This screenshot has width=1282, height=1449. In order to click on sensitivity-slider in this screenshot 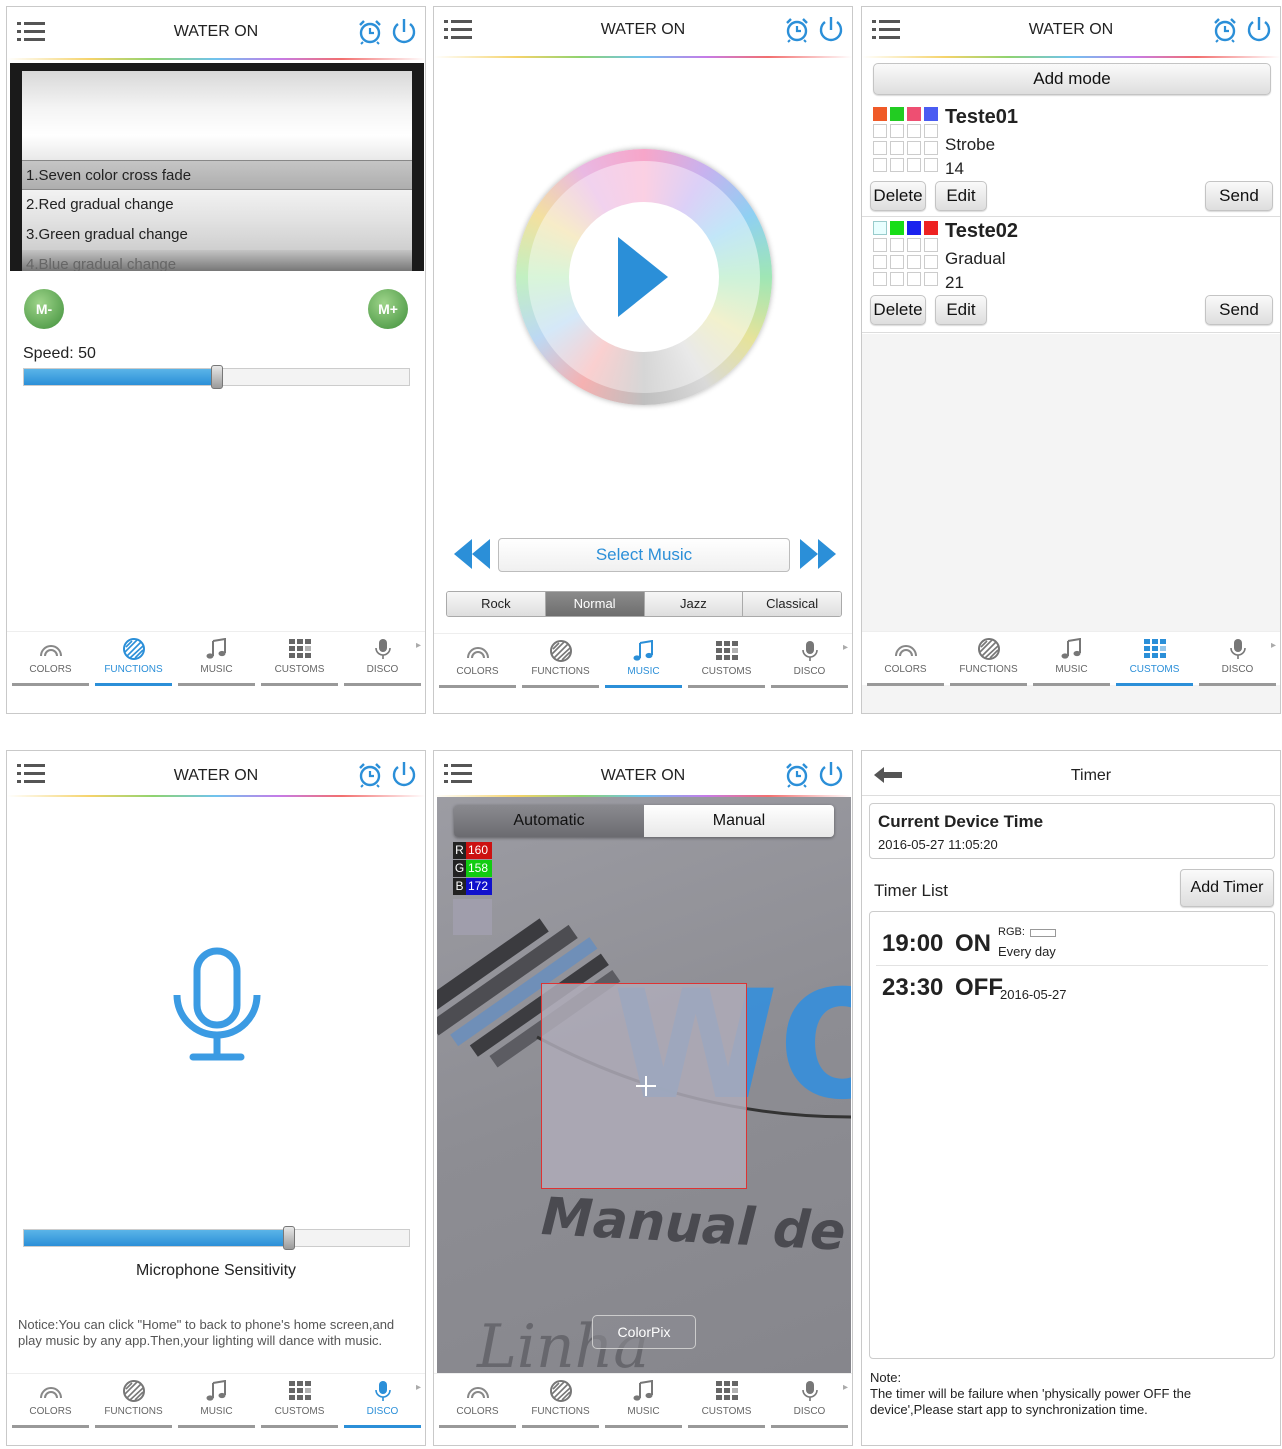, I will do `click(216, 1238)`.